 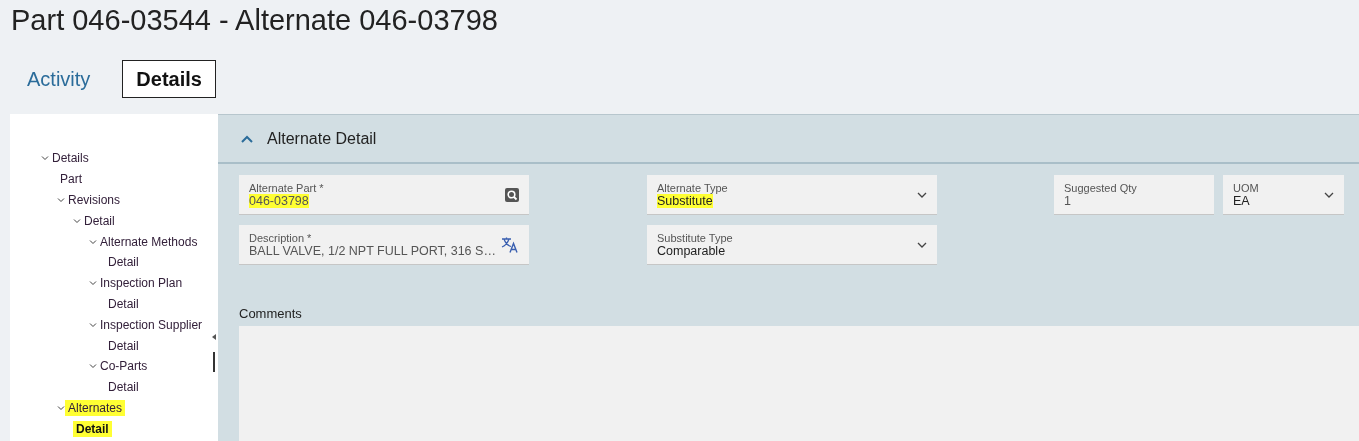 What do you see at coordinates (1246, 187) in the screenshot?
I see `field-label: UOM` at bounding box center [1246, 187].